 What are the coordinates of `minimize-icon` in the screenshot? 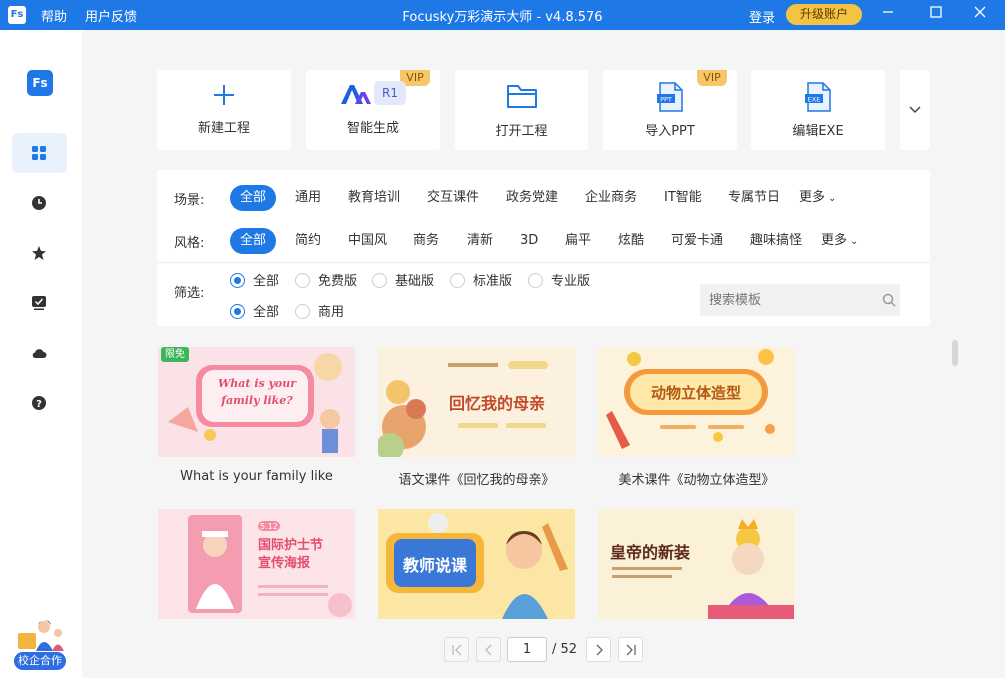 It's located at (888, 15).